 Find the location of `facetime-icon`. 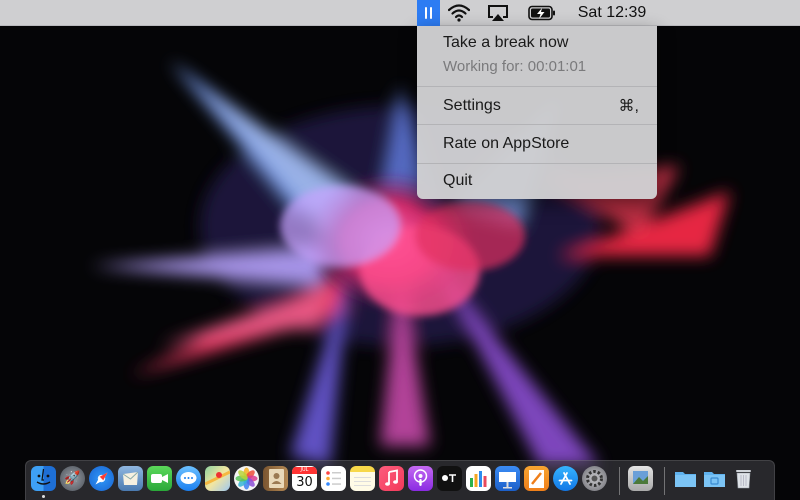

facetime-icon is located at coordinates (159, 478).